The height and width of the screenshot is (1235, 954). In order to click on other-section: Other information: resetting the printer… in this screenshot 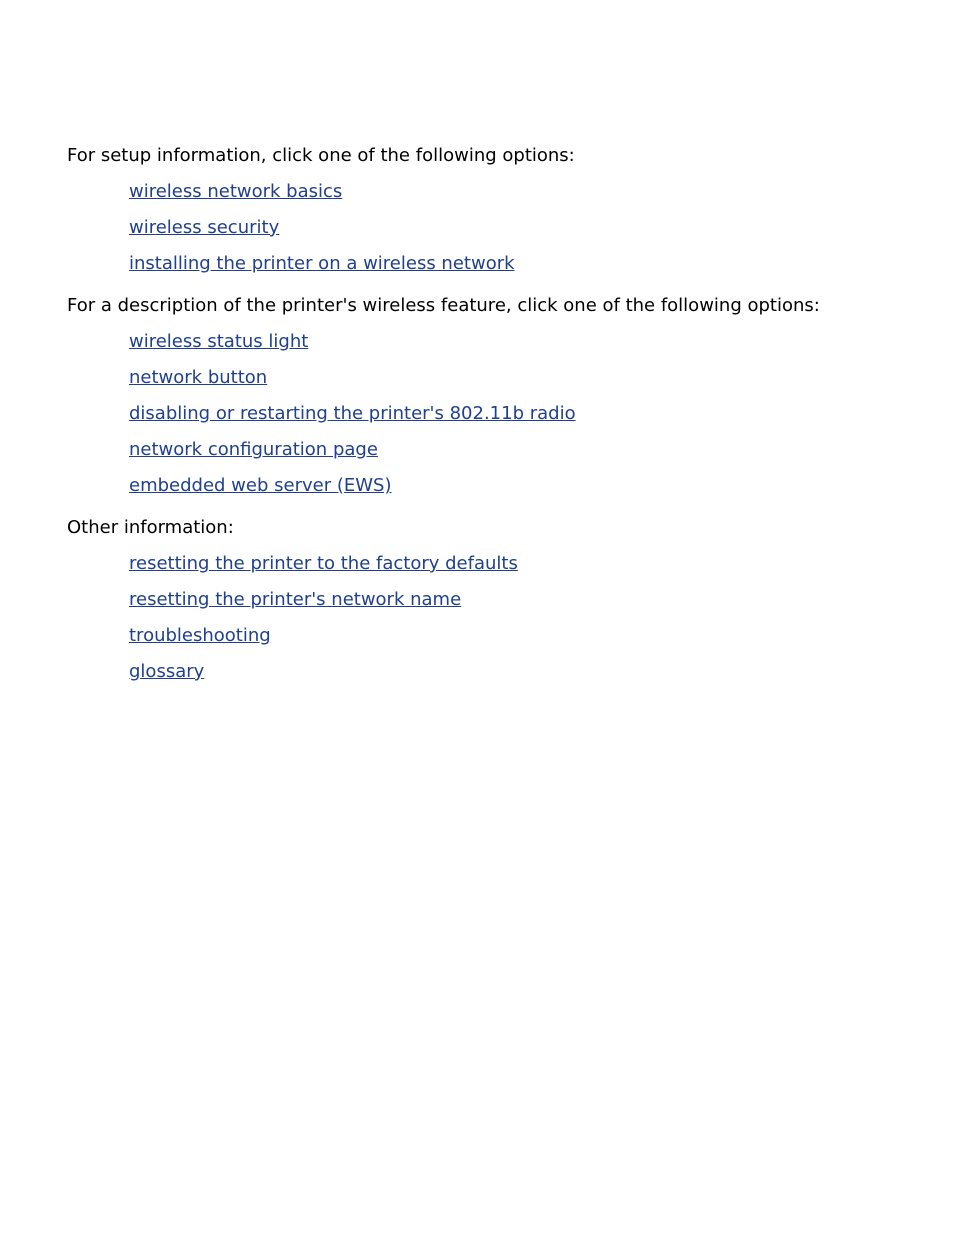, I will do `click(507, 600)`.